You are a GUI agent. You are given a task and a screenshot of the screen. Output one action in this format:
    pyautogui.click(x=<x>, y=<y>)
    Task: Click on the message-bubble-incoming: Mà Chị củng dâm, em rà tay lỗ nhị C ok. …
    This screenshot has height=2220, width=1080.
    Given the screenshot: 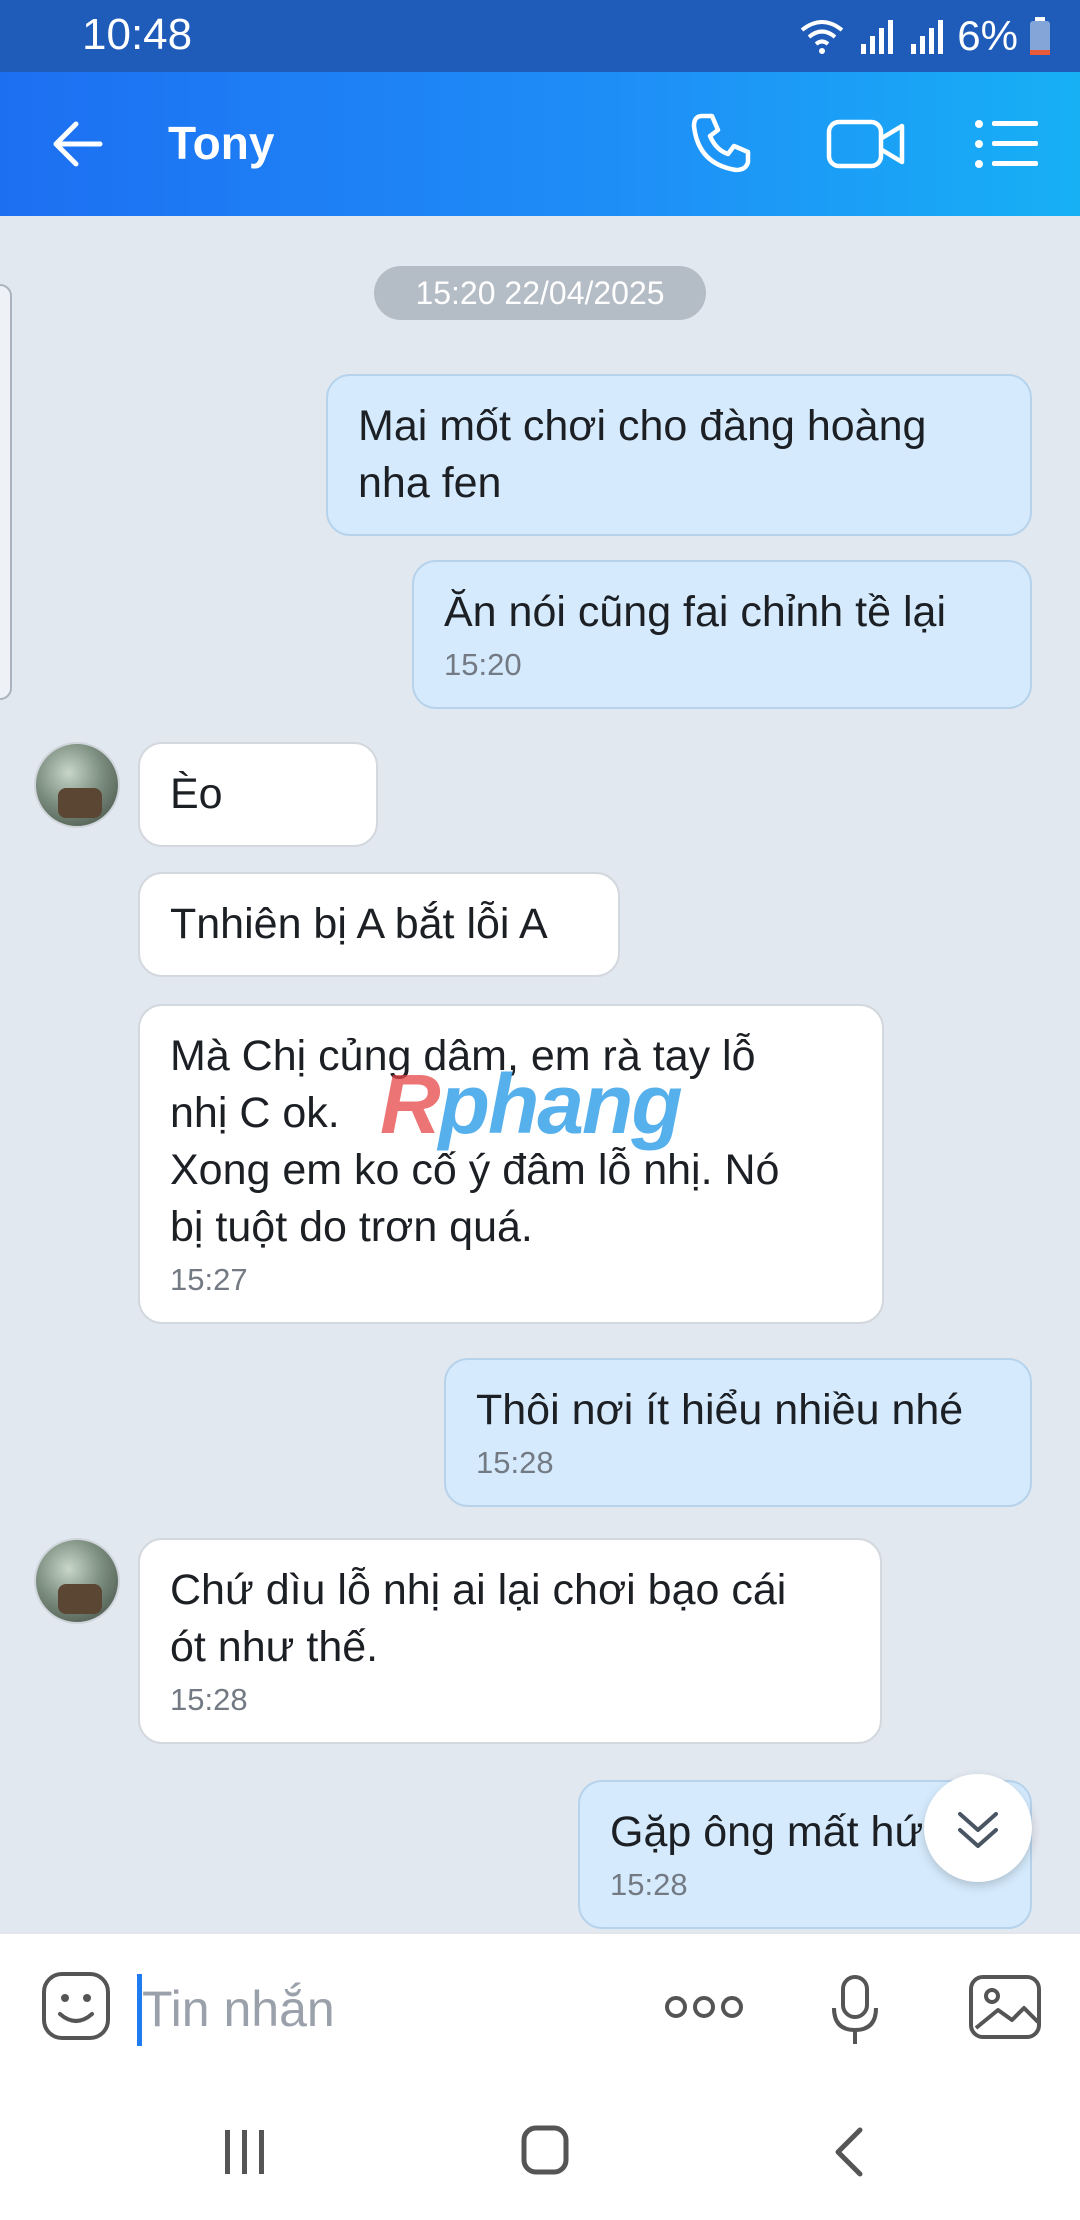 What is the action you would take?
    pyautogui.click(x=511, y=1164)
    